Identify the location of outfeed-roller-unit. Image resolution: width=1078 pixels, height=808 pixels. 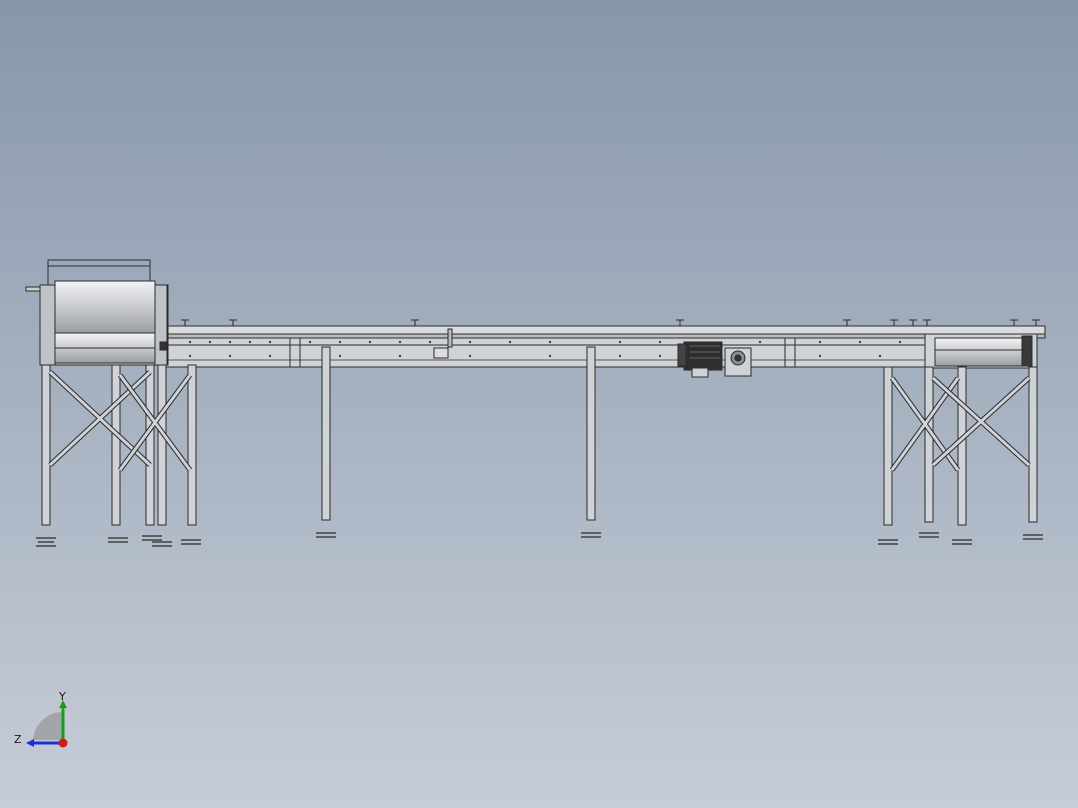
(981, 351).